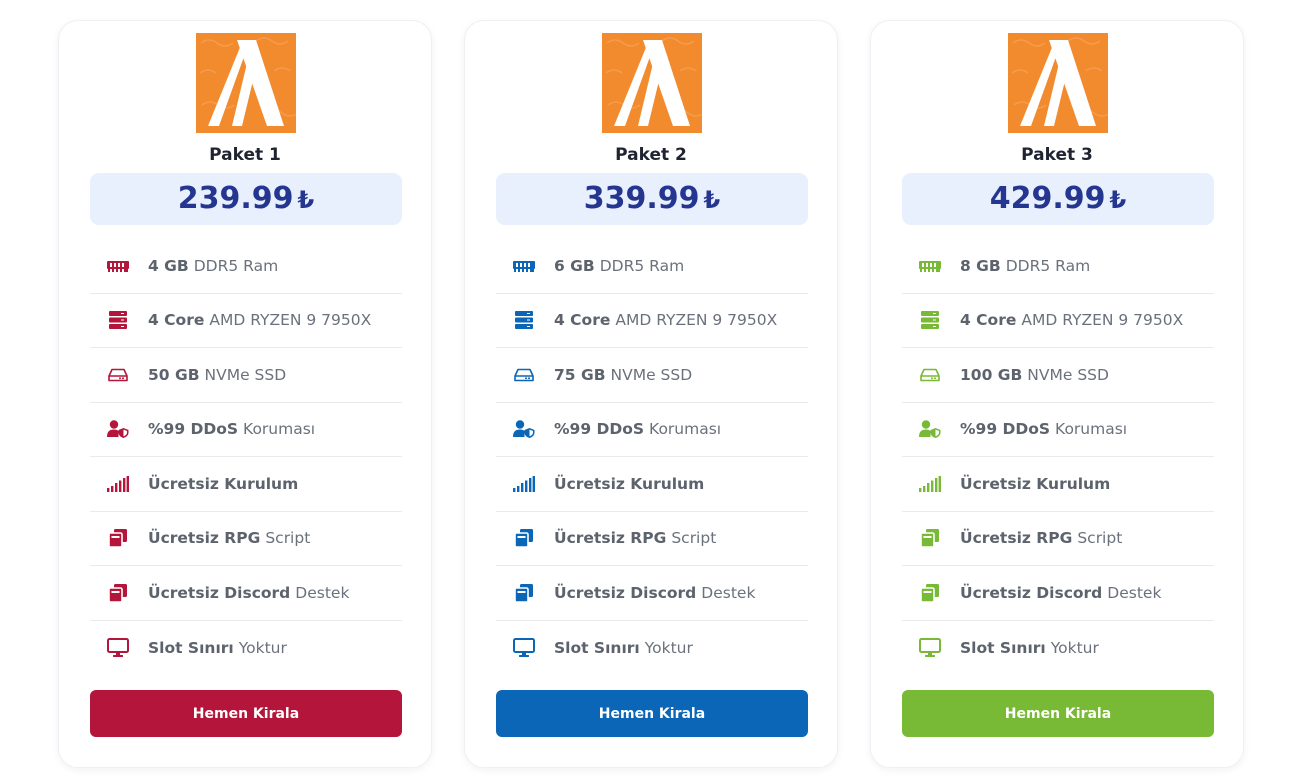 Image resolution: width=1302 pixels, height=784 pixels. What do you see at coordinates (980, 265) in the screenshot?
I see `feature-highlight: 8 GB` at bounding box center [980, 265].